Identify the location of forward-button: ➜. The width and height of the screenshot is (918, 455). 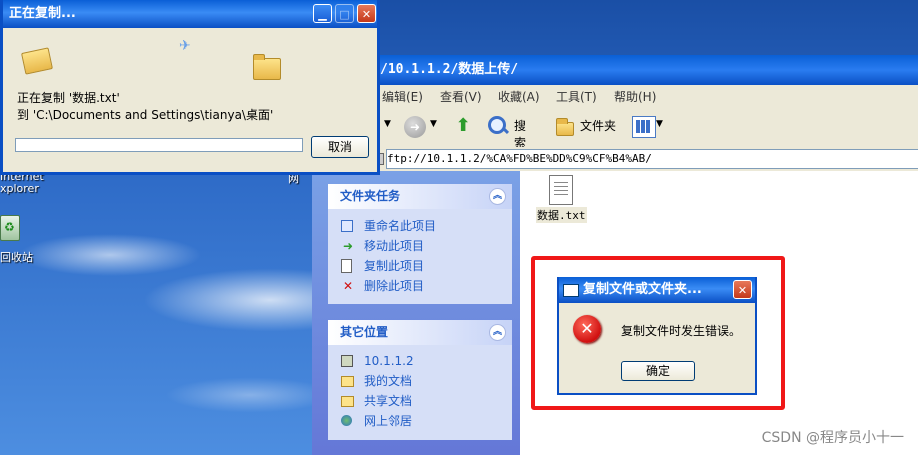
(415, 127).